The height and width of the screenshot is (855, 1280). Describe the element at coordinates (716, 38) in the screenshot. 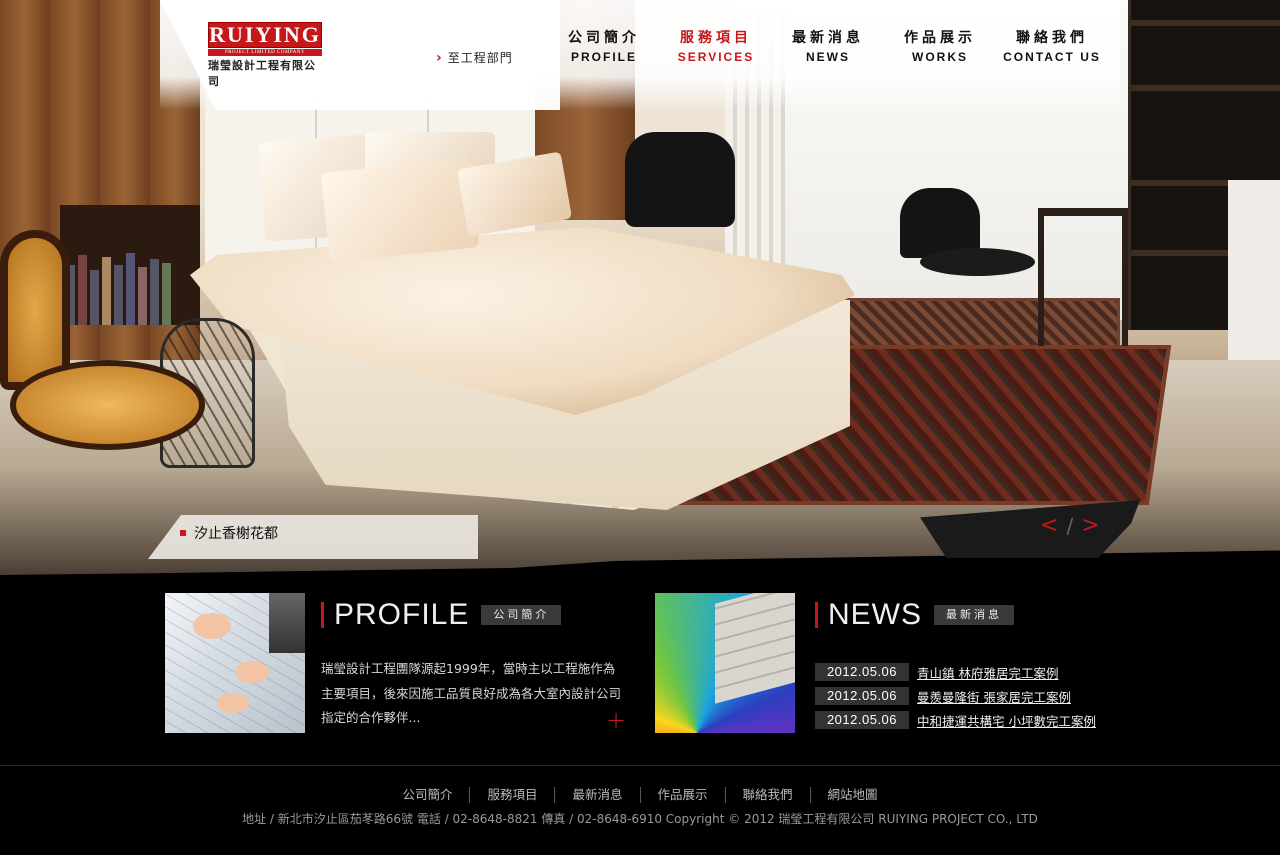

I see `nav-label-zh: 服務項目` at that location.